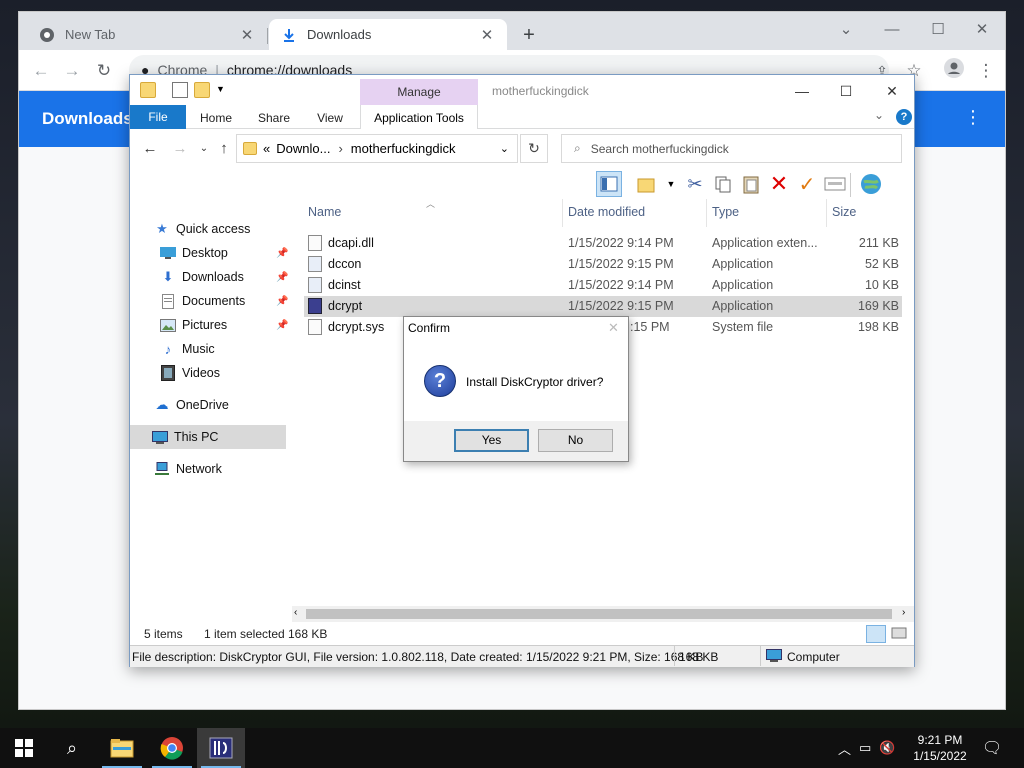  Describe the element at coordinates (903, 612) in the screenshot. I see `scroll-right-icon: ›` at that location.